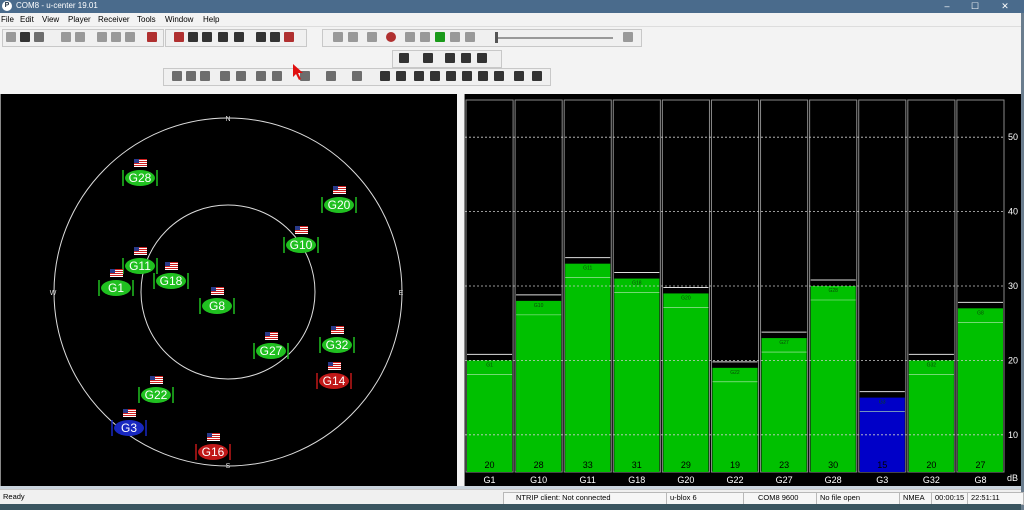 The height and width of the screenshot is (510, 1024). Describe the element at coordinates (7, 19) in the screenshot. I see `menu-file: File` at that location.